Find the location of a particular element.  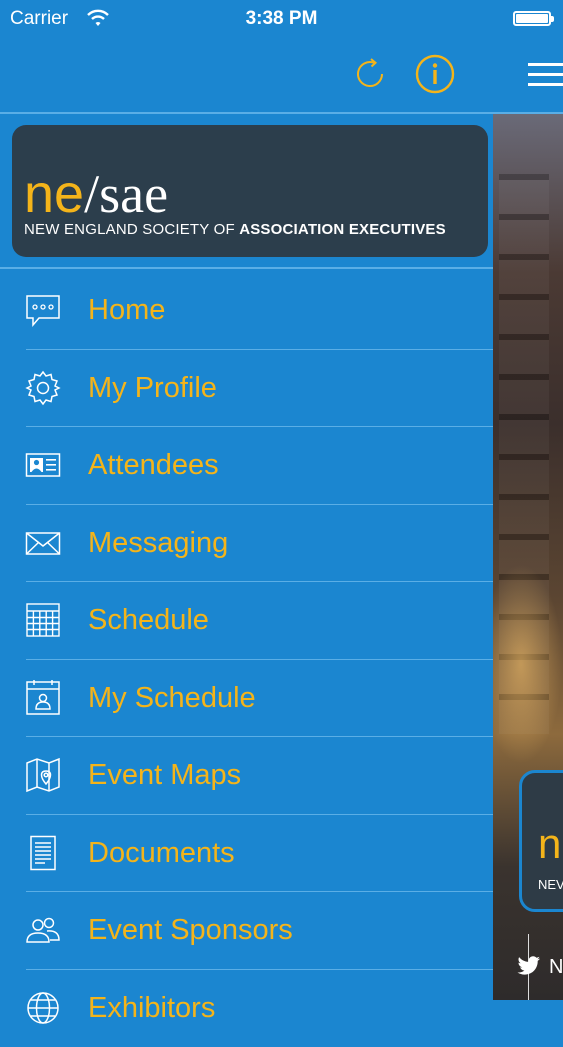

top-toolbar is located at coordinates (281, 77).